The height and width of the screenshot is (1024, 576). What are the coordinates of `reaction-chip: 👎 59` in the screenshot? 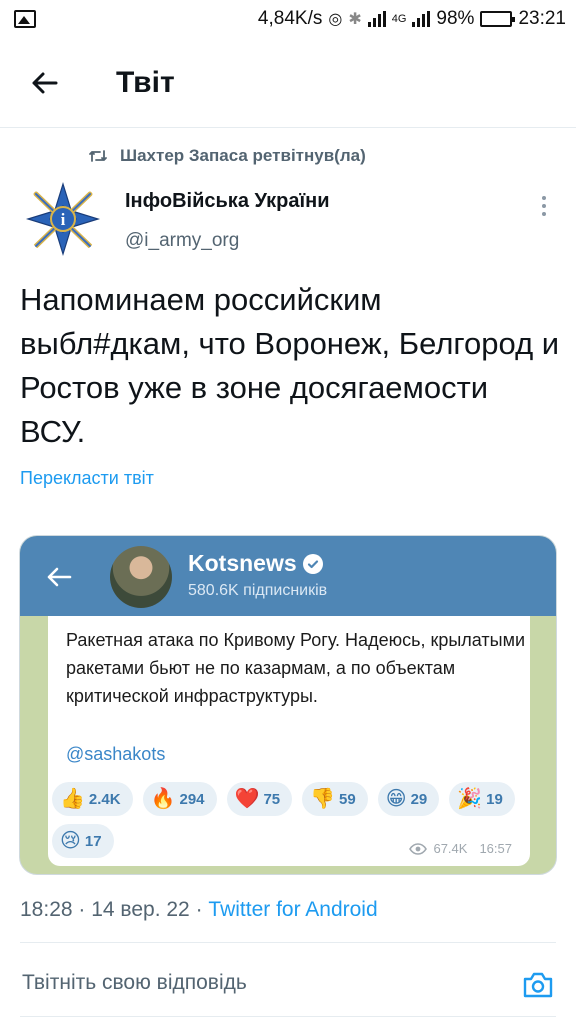 It's located at (335, 799).